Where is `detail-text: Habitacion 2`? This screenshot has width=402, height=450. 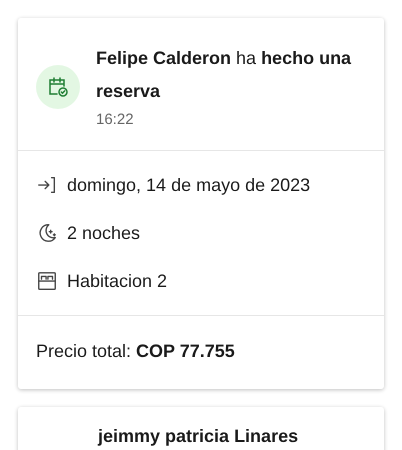
detail-text: Habitacion 2 is located at coordinates (117, 281).